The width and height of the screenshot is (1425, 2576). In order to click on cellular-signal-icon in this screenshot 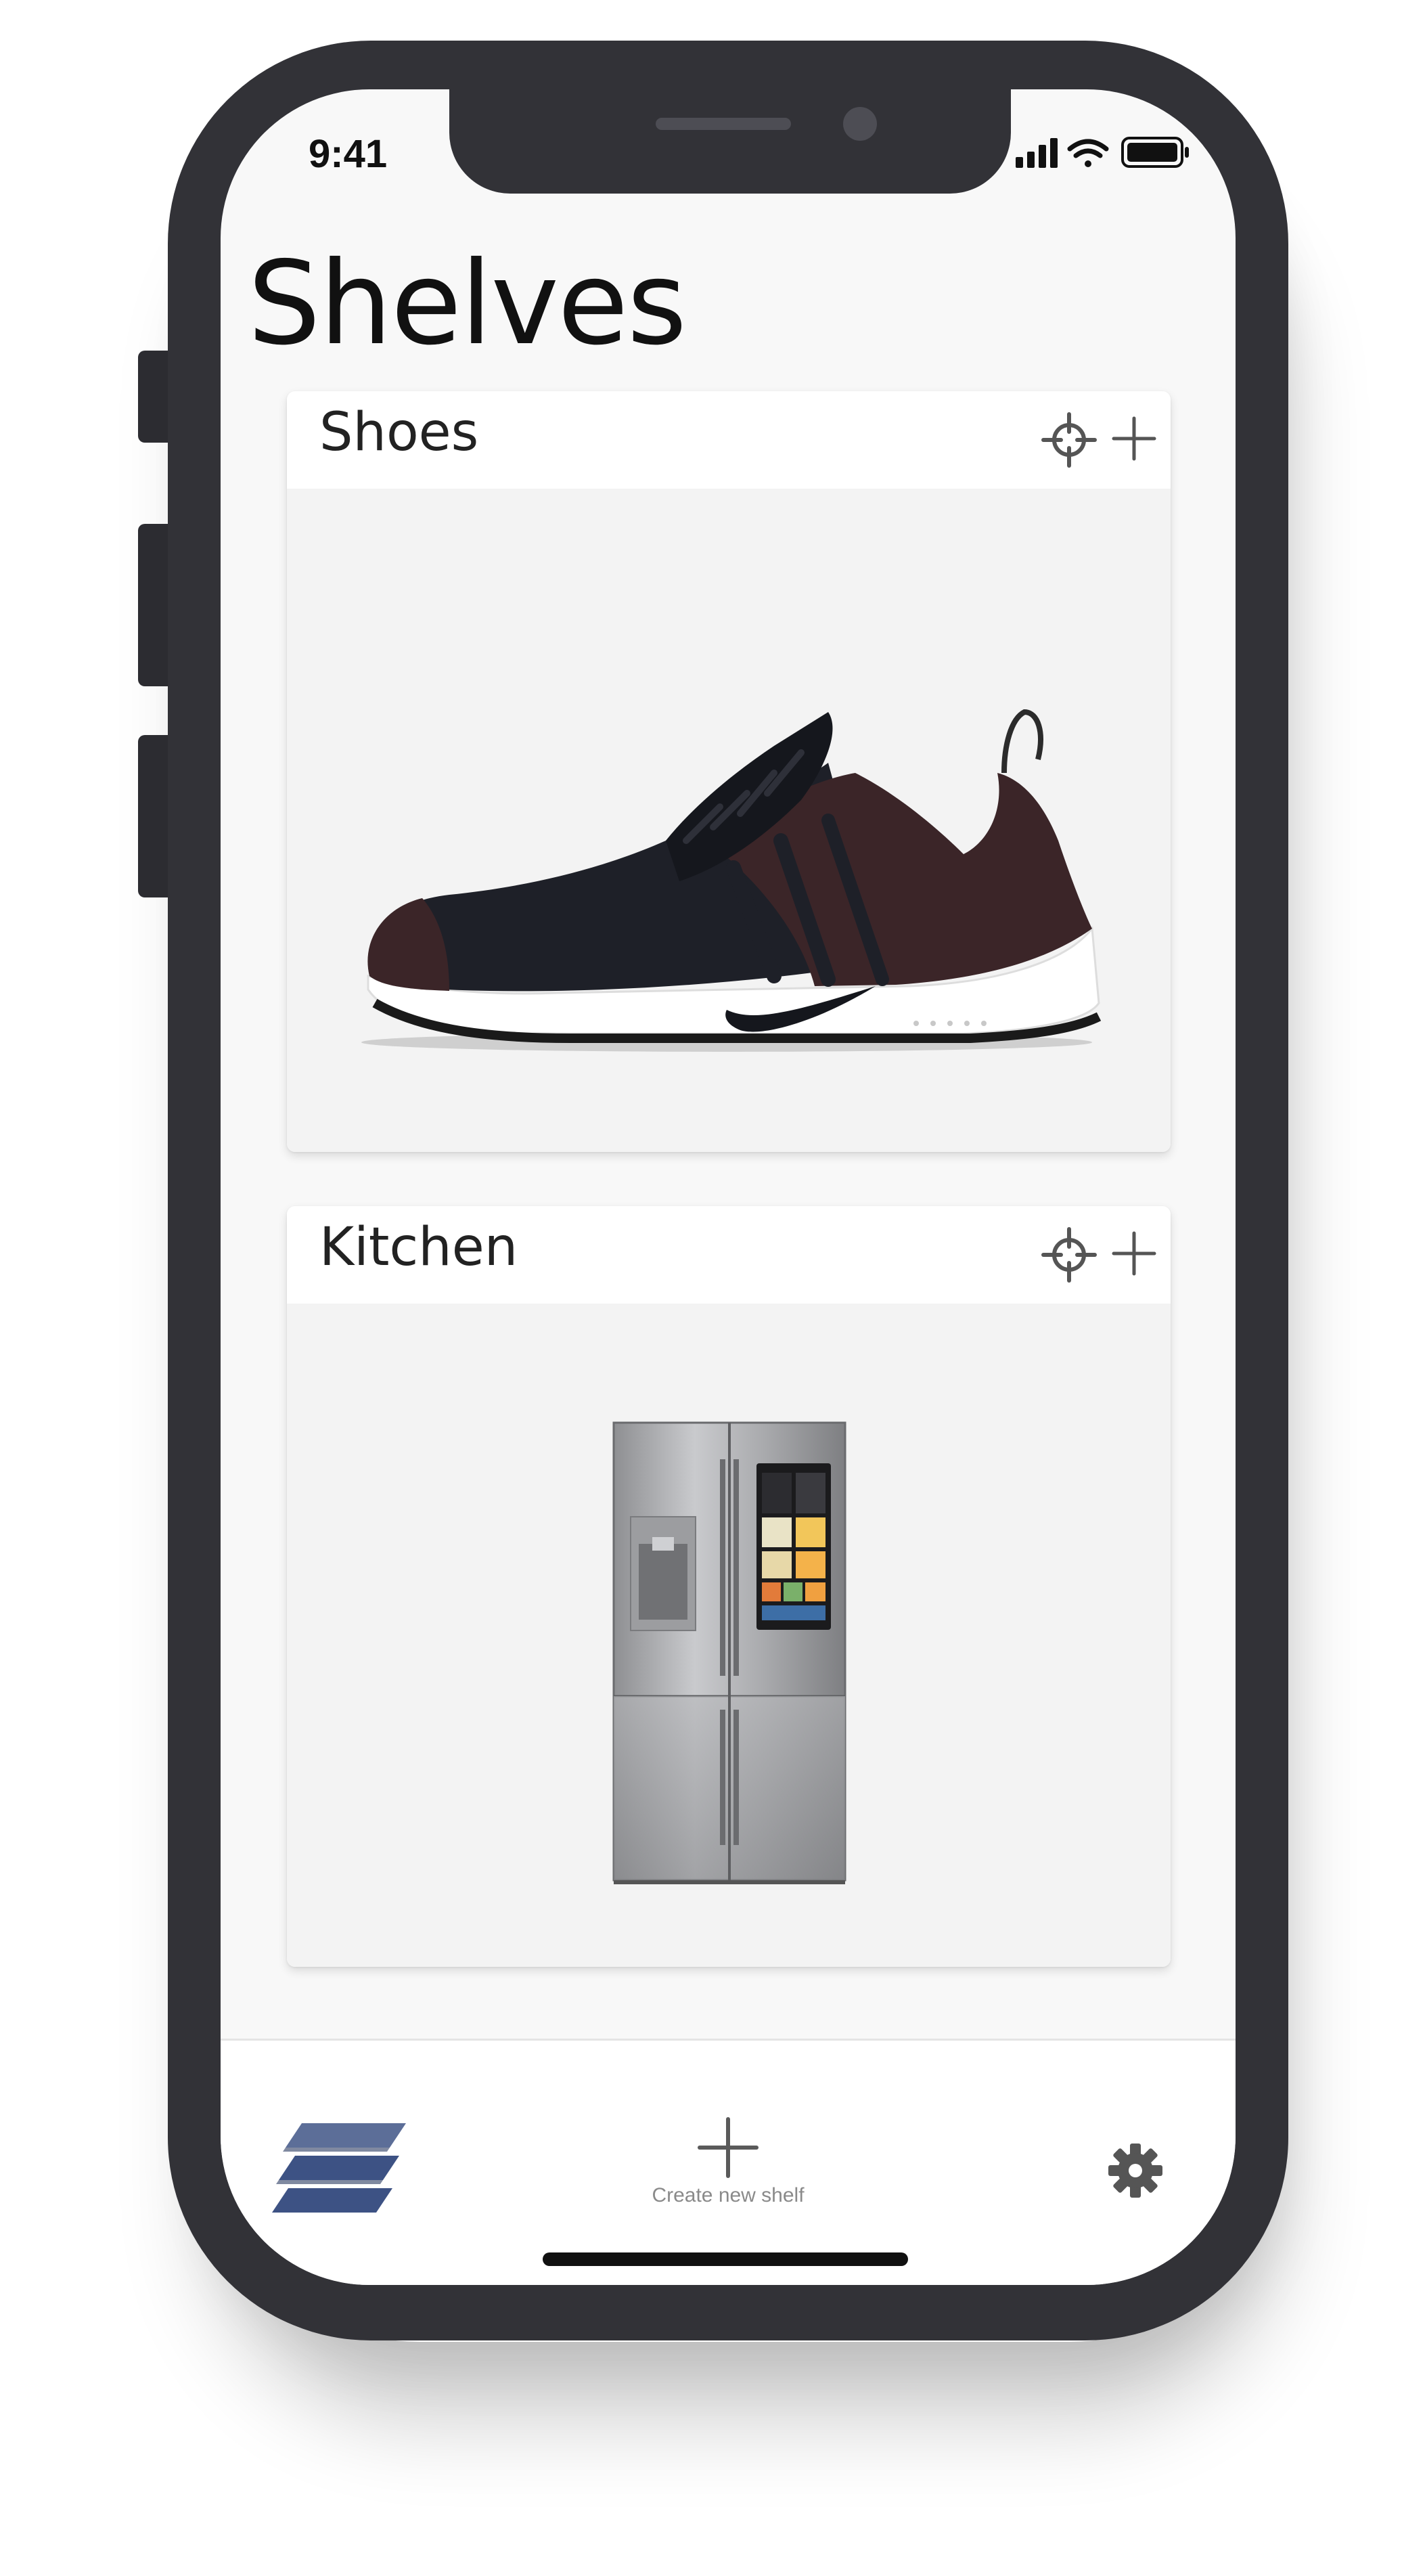, I will do `click(1037, 153)`.